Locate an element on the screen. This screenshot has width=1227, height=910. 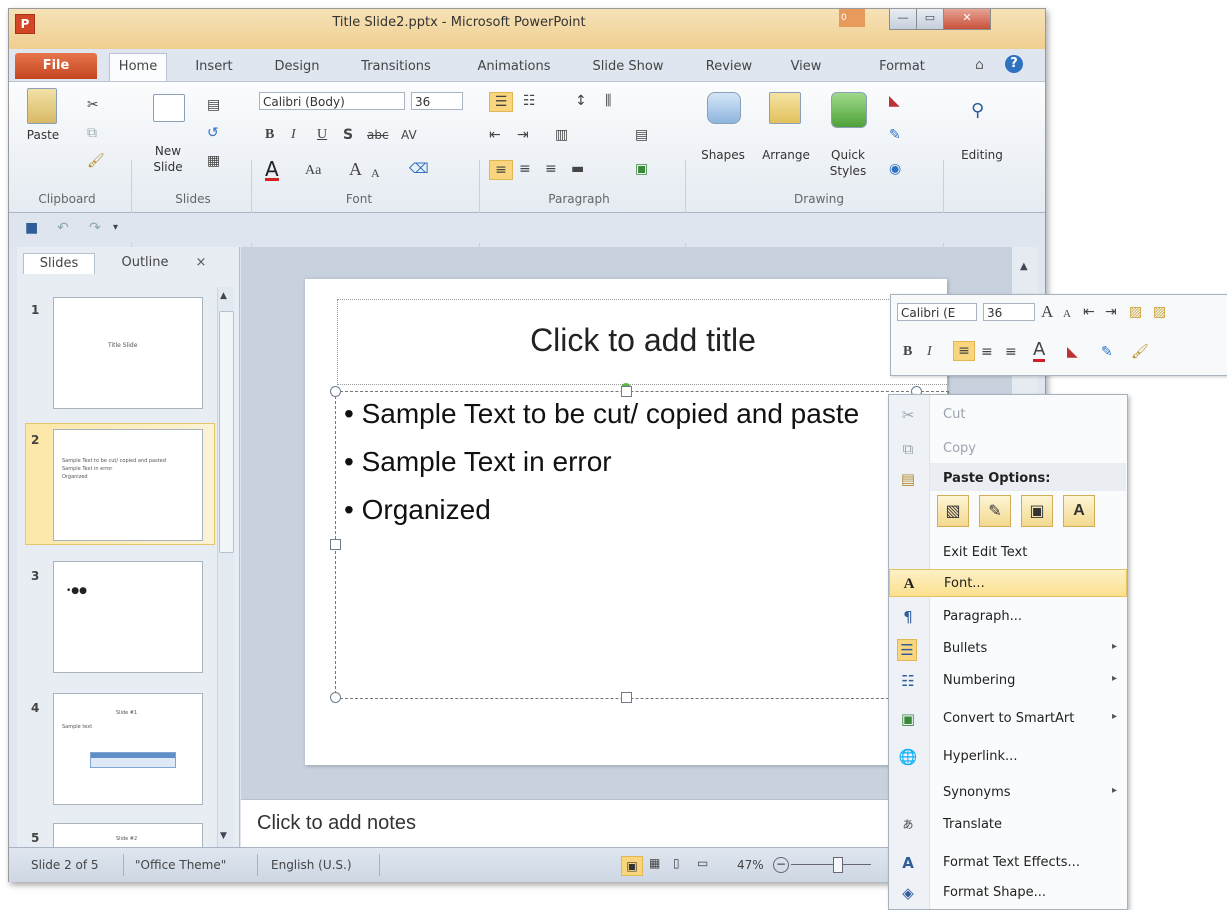
convert-smartart-icon: ▣ is located at coordinates (641, 169).